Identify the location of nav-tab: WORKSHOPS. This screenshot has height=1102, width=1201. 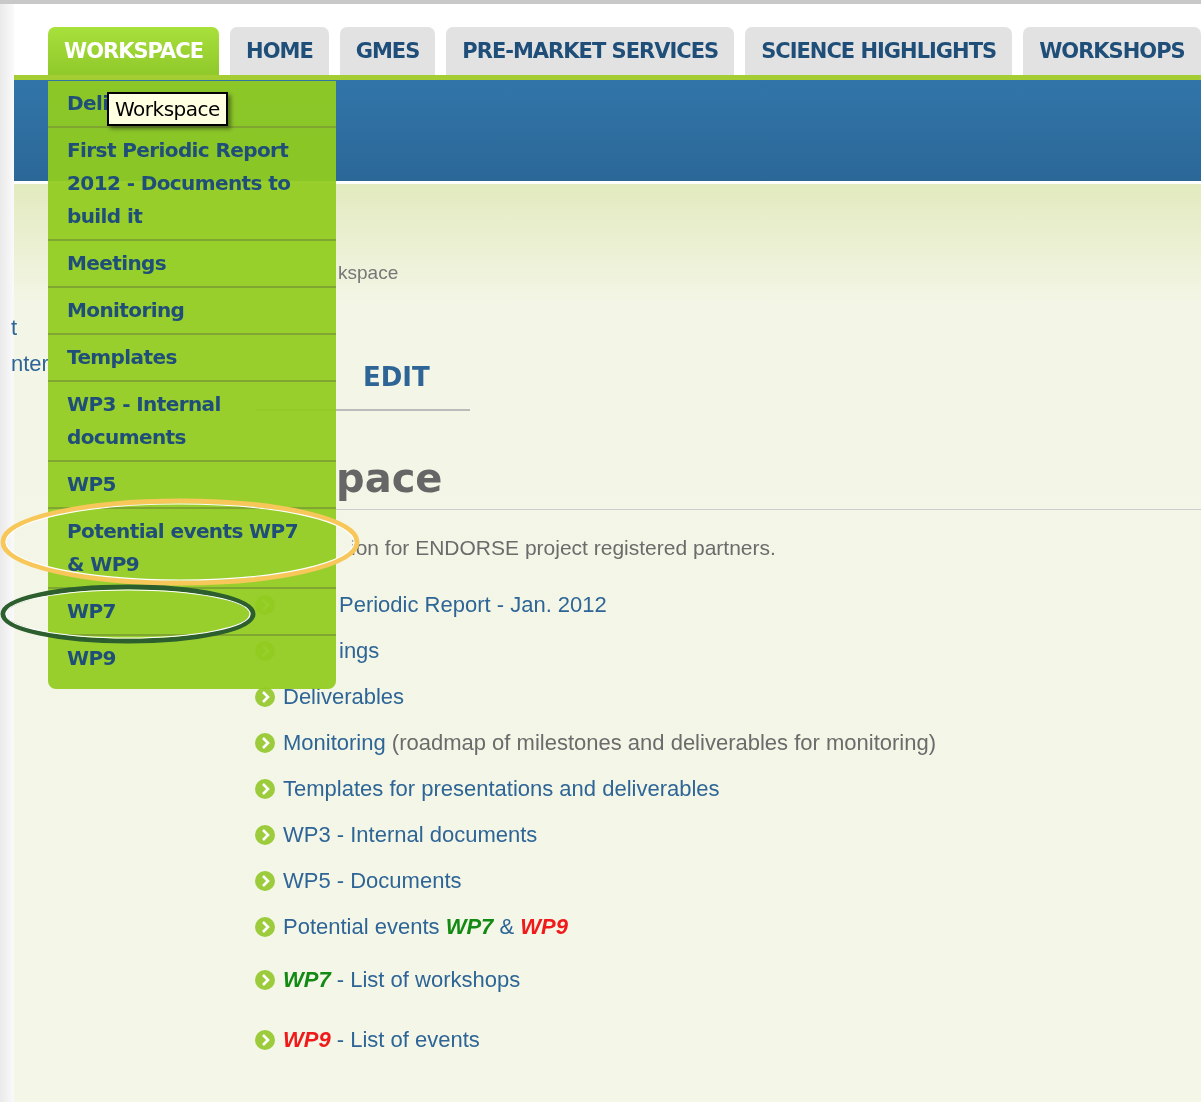
(1112, 51).